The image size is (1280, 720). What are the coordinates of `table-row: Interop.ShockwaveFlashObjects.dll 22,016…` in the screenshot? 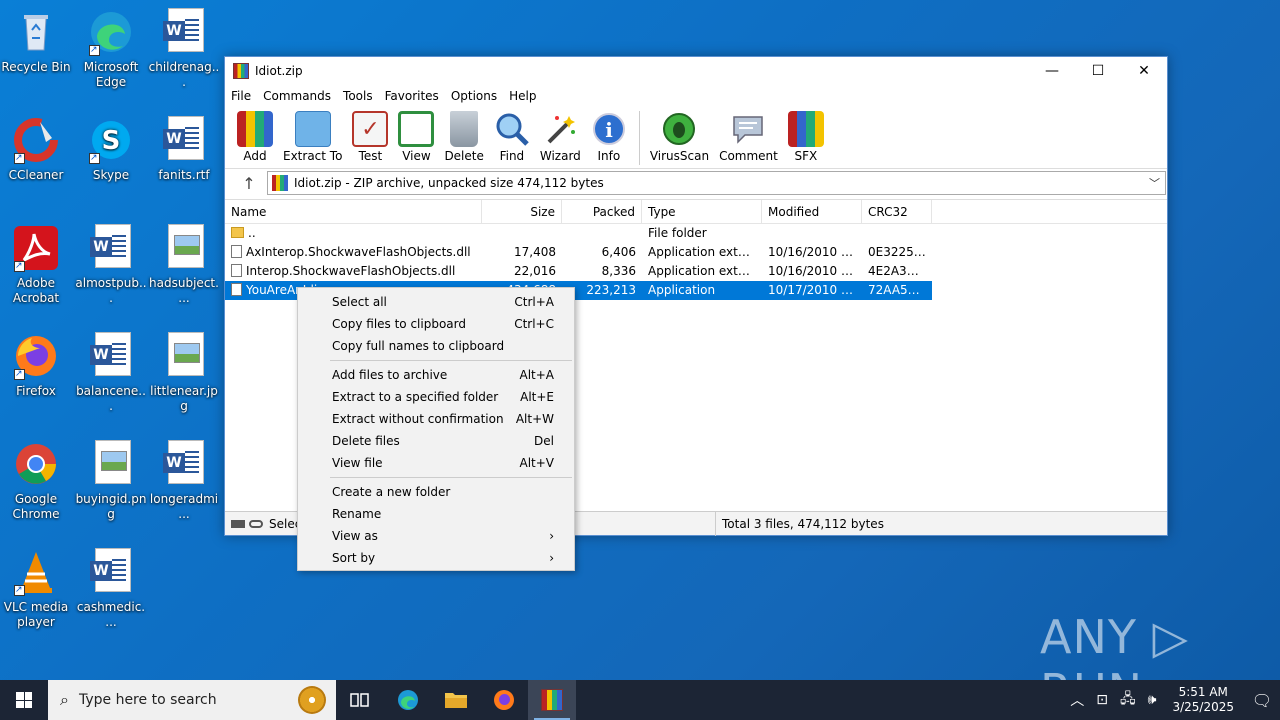 It's located at (696, 271).